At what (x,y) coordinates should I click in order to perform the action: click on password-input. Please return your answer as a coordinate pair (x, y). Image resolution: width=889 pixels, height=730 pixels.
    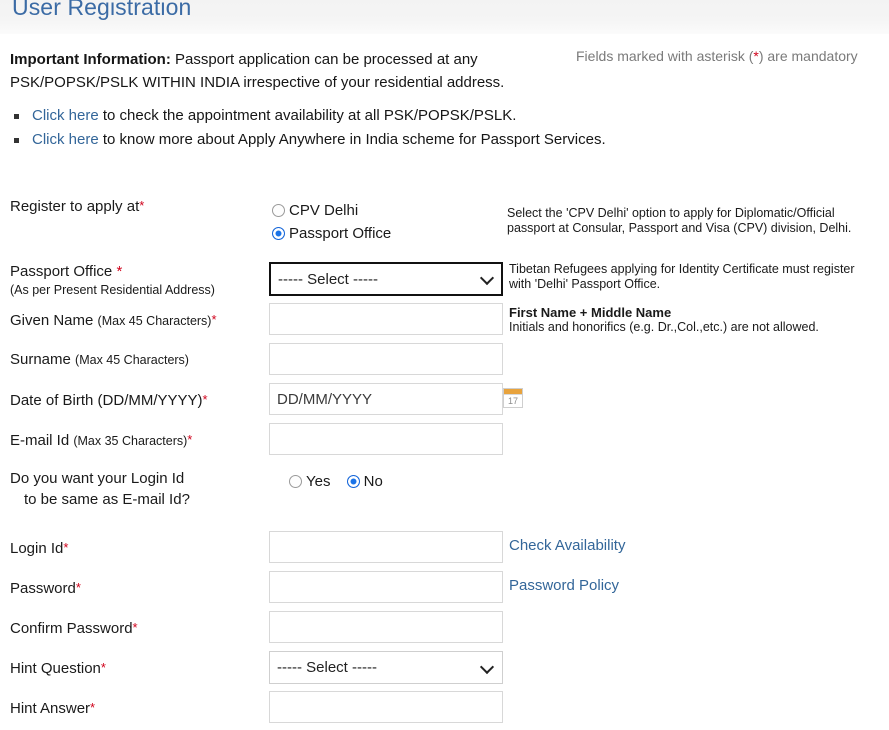
    Looking at the image, I should click on (386, 587).